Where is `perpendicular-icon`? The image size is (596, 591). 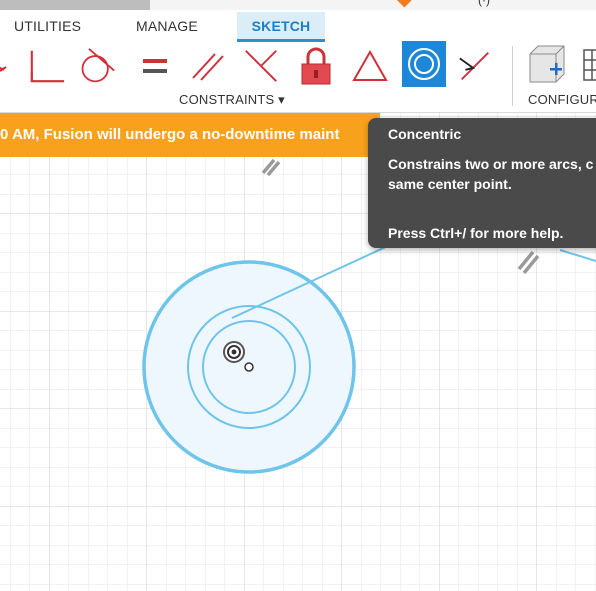 perpendicular-icon is located at coordinates (47, 66).